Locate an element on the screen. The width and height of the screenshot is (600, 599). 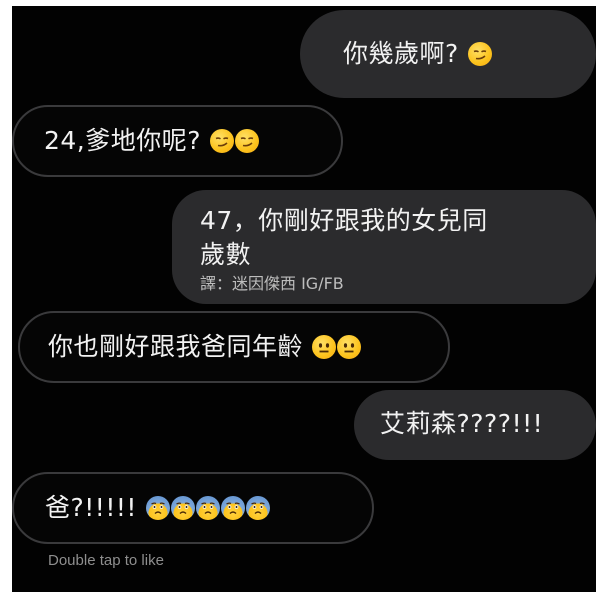
message-text: 爸?!!!!! is located at coordinates (91, 507).